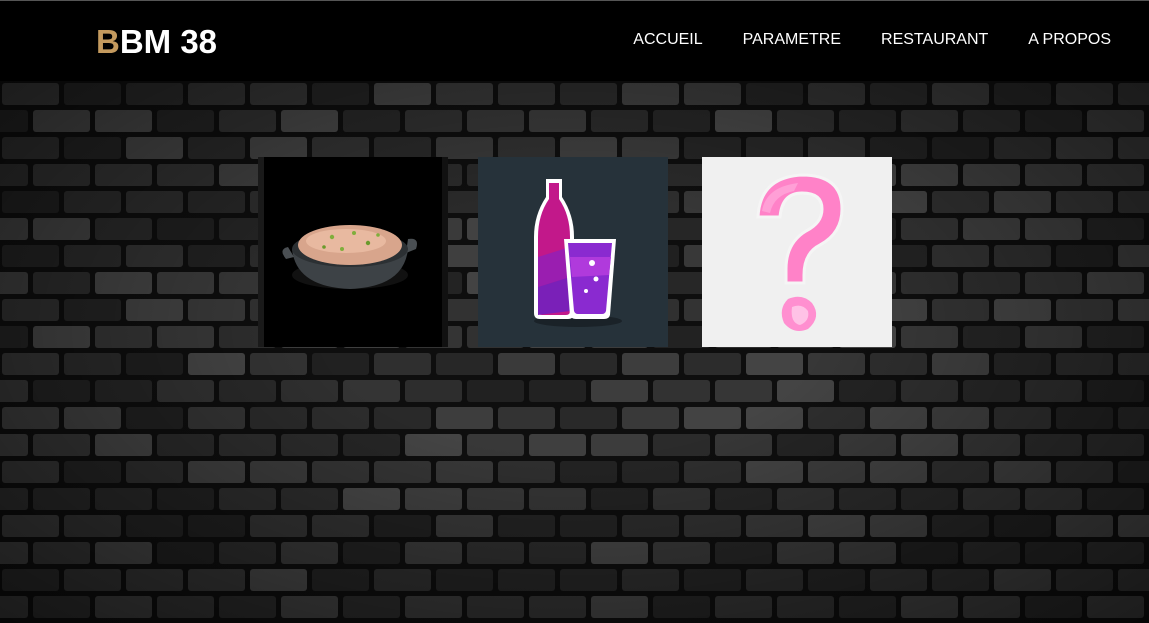  I want to click on nav-link-parametre: PARAMETRE, so click(792, 40).